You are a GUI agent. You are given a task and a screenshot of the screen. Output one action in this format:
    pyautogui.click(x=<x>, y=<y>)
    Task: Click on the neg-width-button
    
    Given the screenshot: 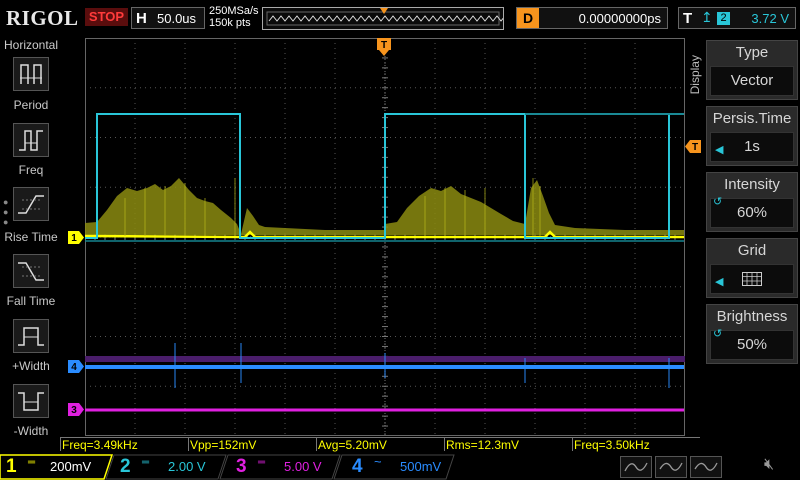 What is the action you would take?
    pyautogui.click(x=31, y=401)
    